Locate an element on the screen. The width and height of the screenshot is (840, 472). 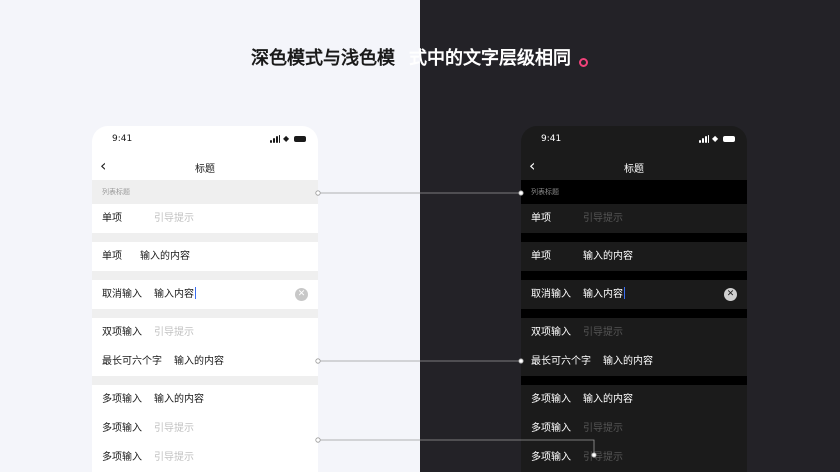
headline-right-text: 式中的文字层级相同 is located at coordinates (490, 58).